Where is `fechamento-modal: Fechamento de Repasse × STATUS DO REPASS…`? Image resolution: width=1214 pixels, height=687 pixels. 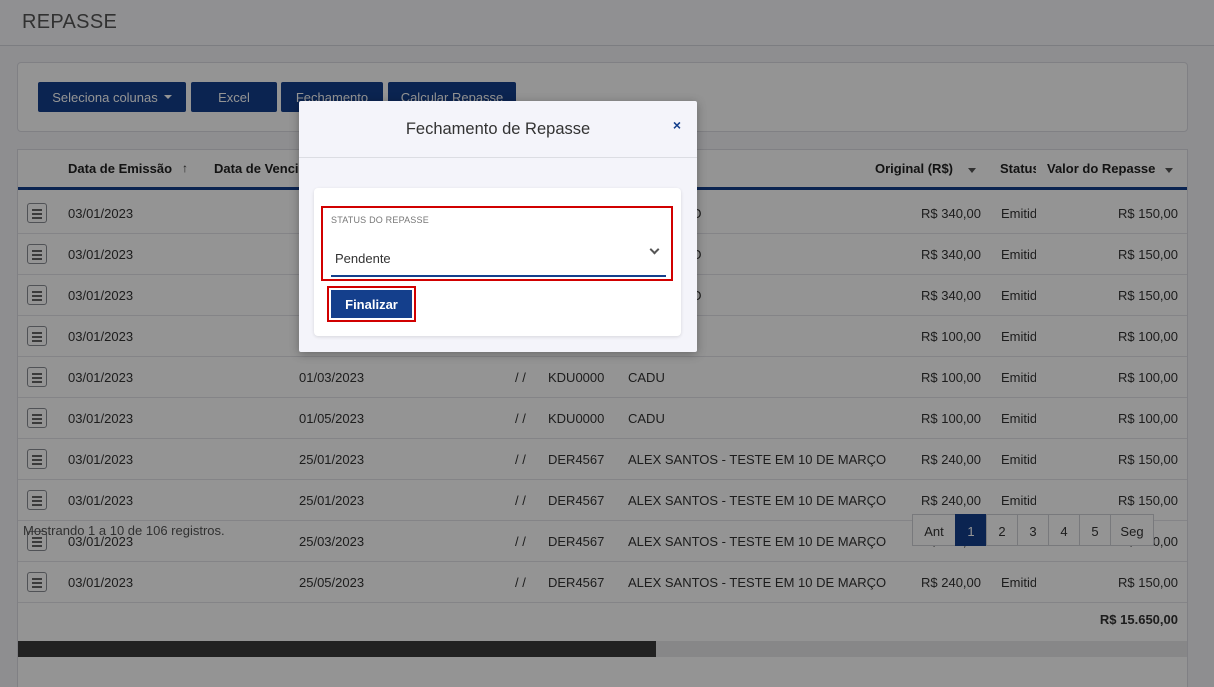 fechamento-modal: Fechamento de Repasse × STATUS DO REPASS… is located at coordinates (498, 226).